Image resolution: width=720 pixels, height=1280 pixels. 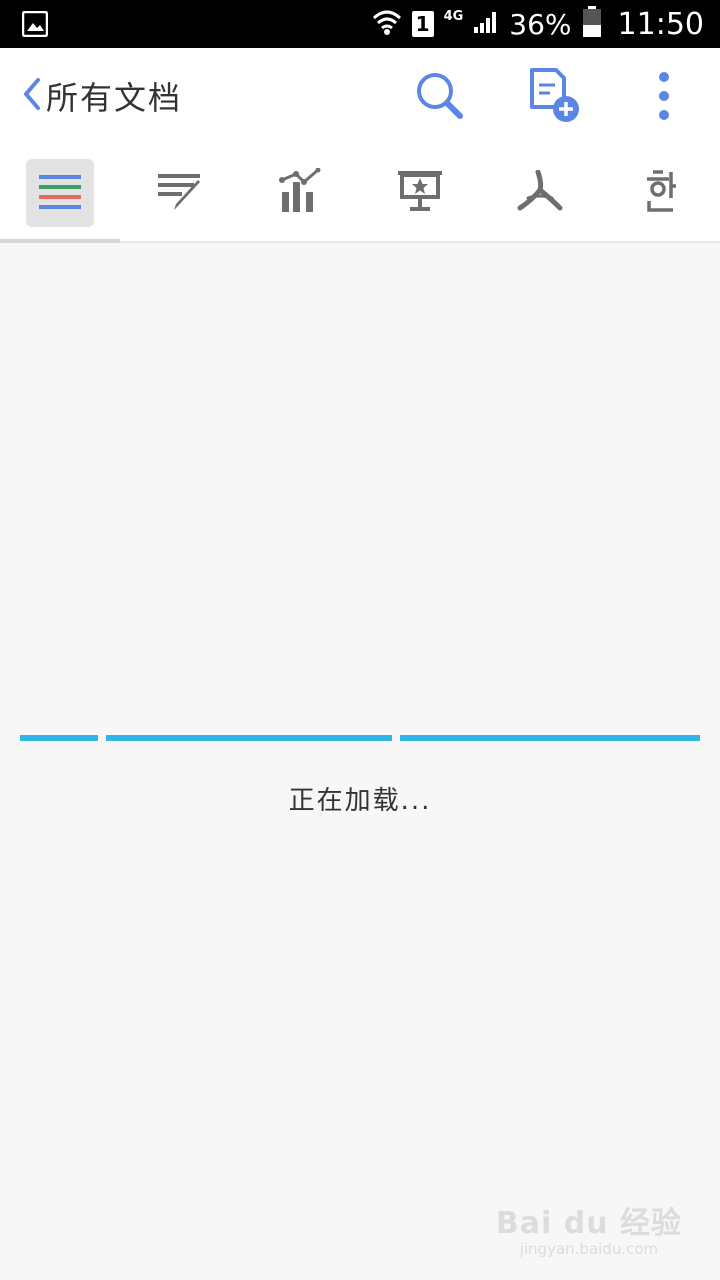 I want to click on page-title: 所有文档, so click(x=114, y=98).